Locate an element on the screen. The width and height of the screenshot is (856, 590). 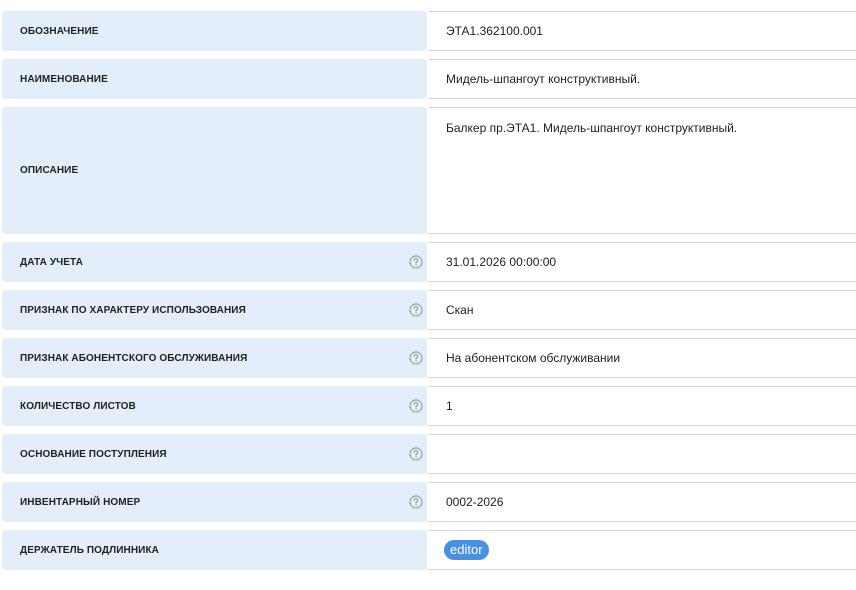
field-value-subscription-sign: На абонентском обслуживании is located at coordinates (642, 358).